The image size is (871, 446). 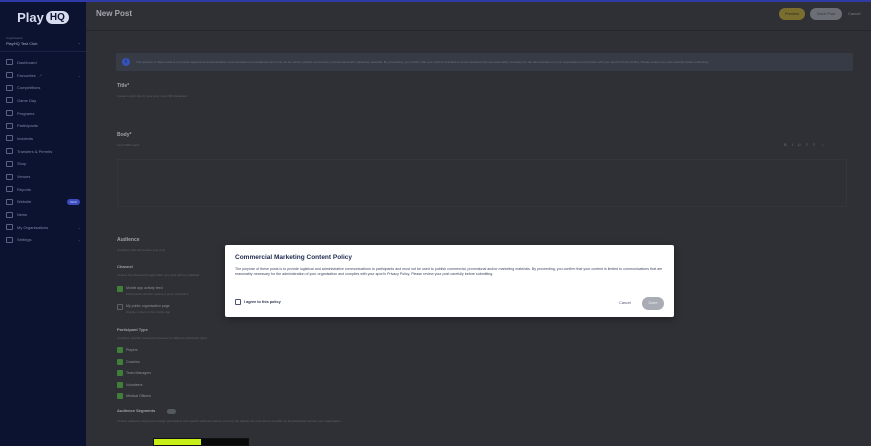 I want to click on channel-option-label: Mobile app activity feed, so click(x=144, y=288).